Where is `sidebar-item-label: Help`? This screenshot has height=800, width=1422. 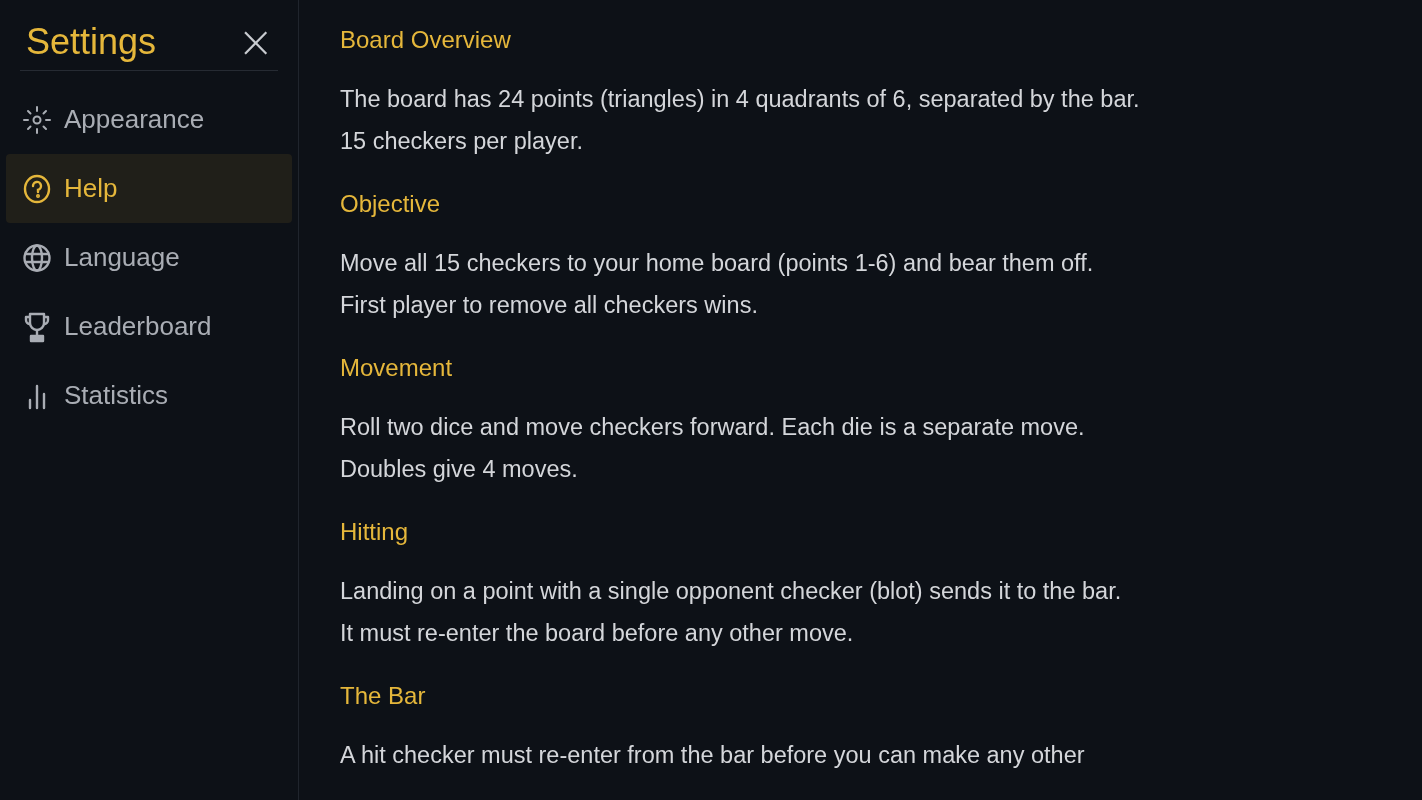 sidebar-item-label: Help is located at coordinates (91, 188).